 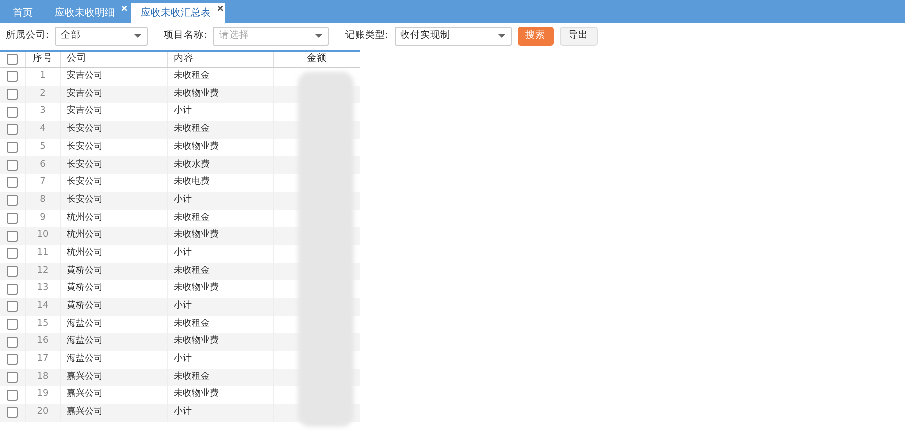 I want to click on table-cell-text: 18, so click(x=43, y=377).